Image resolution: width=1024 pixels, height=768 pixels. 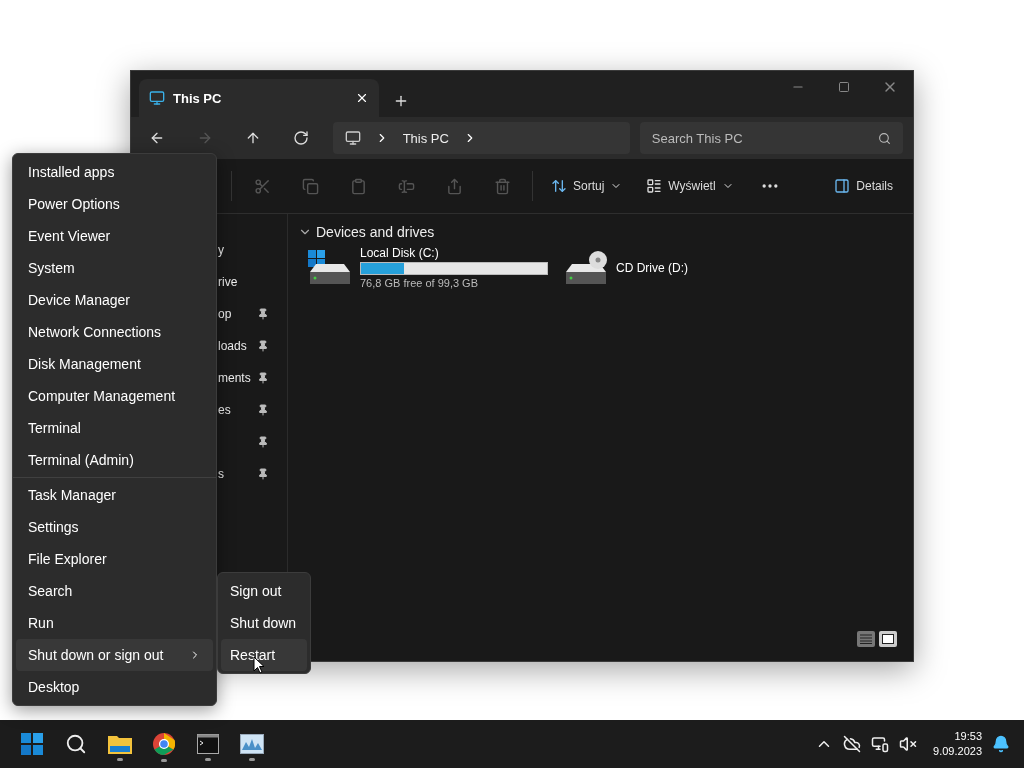 I want to click on window-tab: This PC, so click(x=259, y=98).